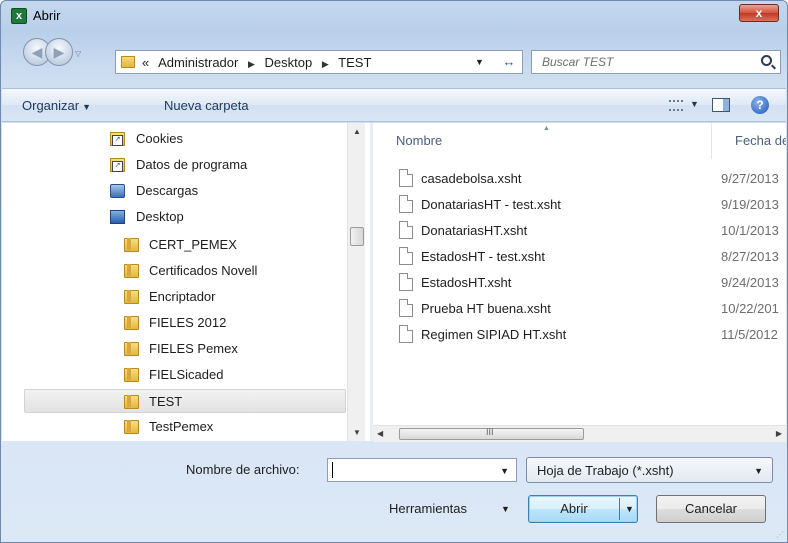 Image resolution: width=788 pixels, height=543 pixels. Describe the element at coordinates (289, 62) in the screenshot. I see `breadcrumb-item-desktop: Desktop` at that location.